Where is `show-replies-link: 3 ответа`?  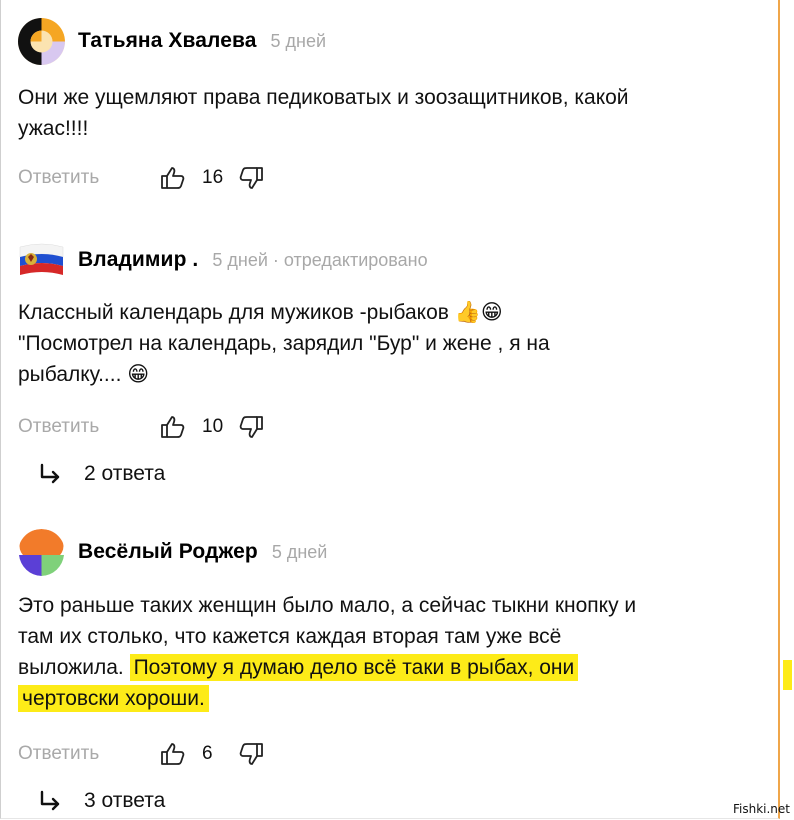
show-replies-link: 3 ответа is located at coordinates (101, 801).